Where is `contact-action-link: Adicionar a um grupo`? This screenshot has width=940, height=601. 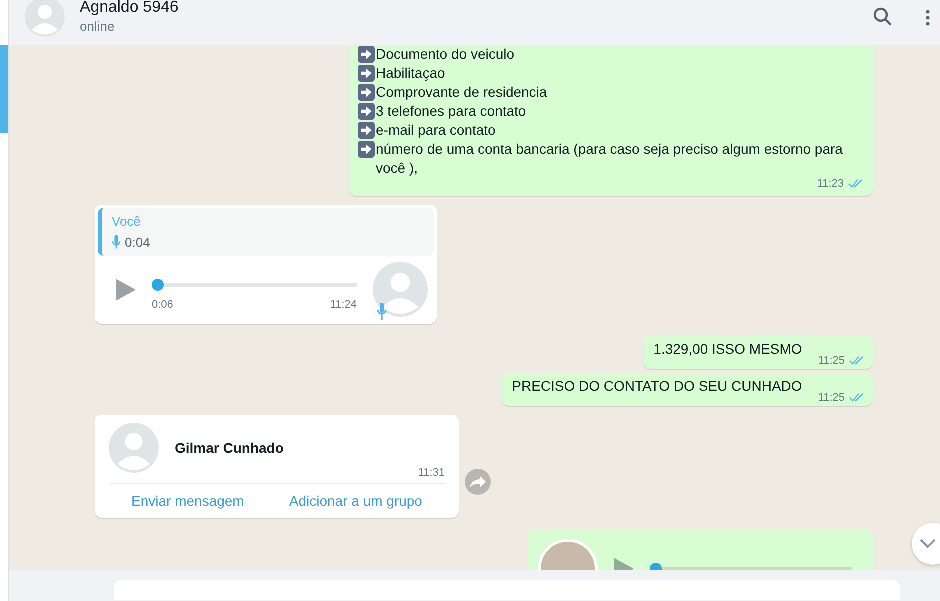
contact-action-link: Adicionar a um grupo is located at coordinates (355, 501).